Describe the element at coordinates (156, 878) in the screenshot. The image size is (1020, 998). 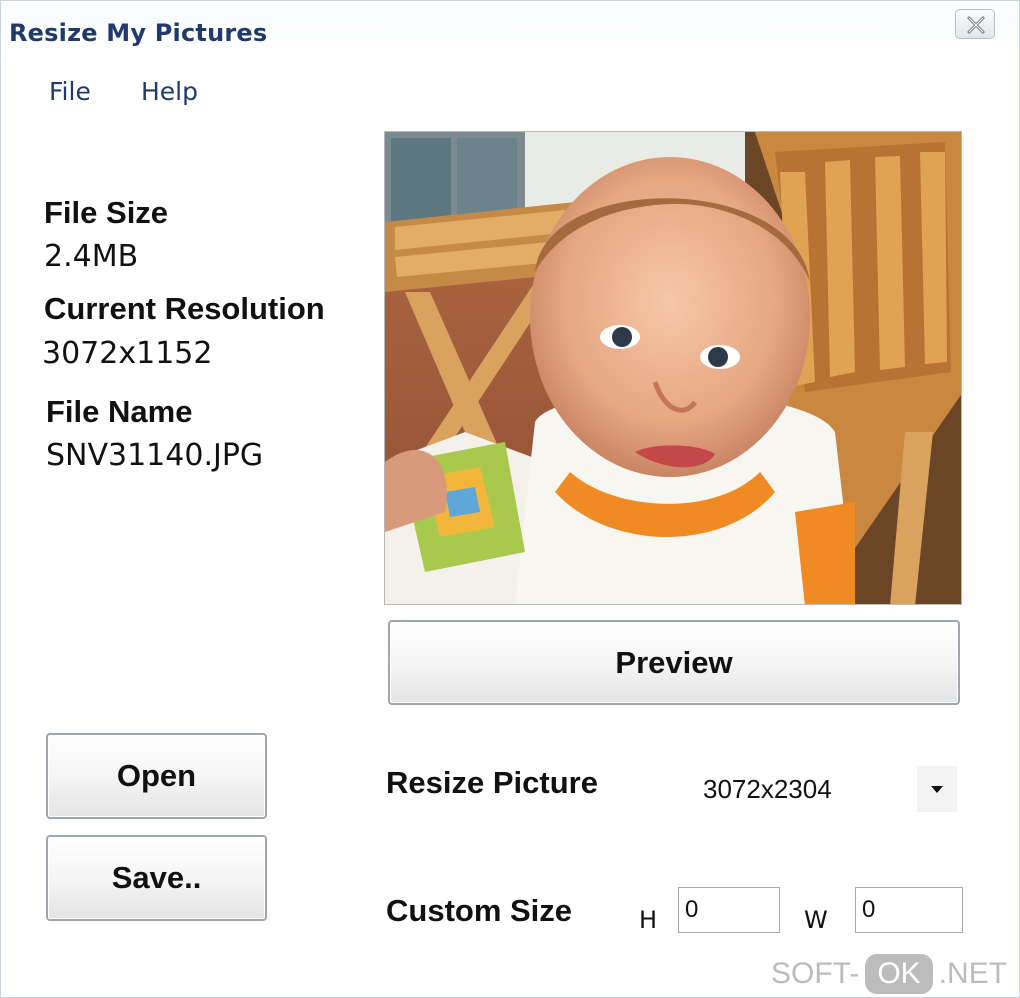
I see `save-button: Save..` at that location.